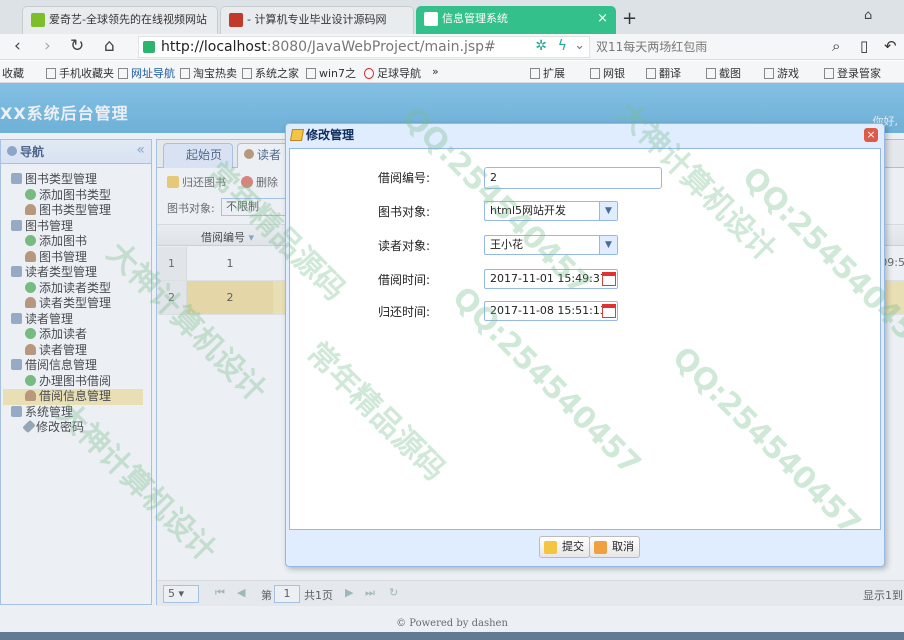 This screenshot has width=904, height=640. Describe the element at coordinates (392, 73) in the screenshot. I see `bookmark-item: 足球导航` at that location.